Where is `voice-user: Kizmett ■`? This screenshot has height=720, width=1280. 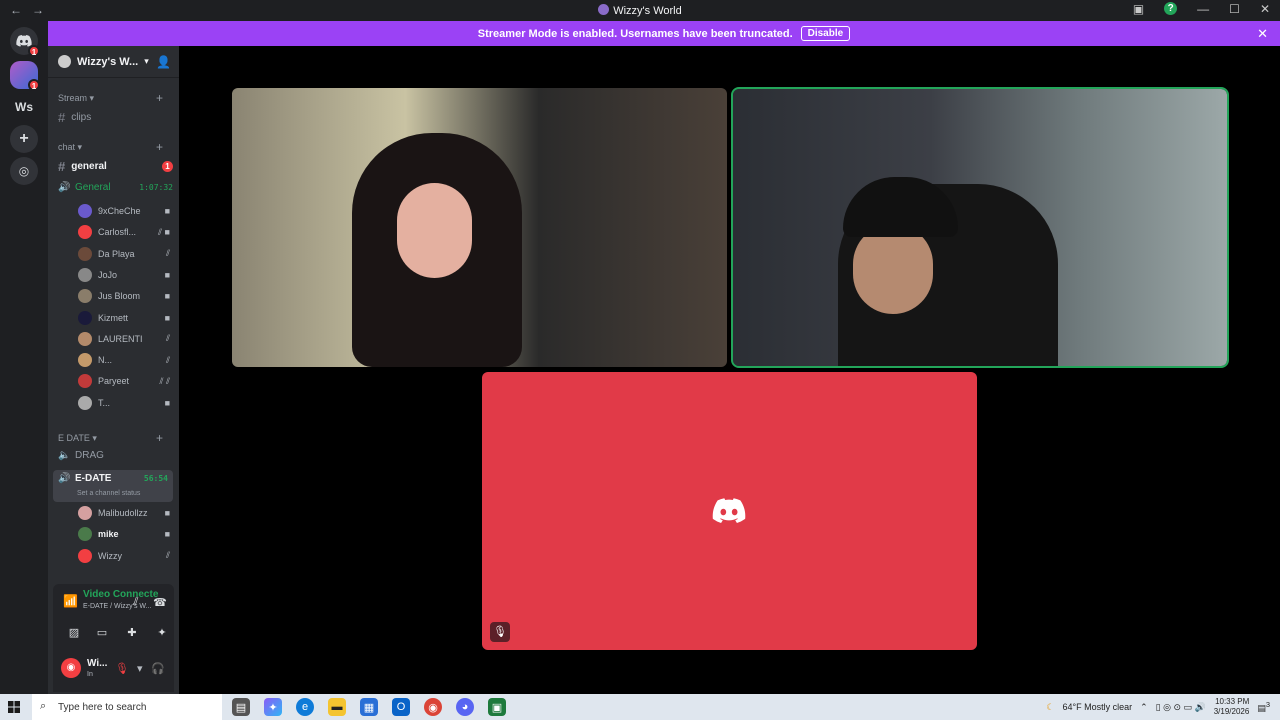
voice-user: Kizmett ■ is located at coordinates (124, 318).